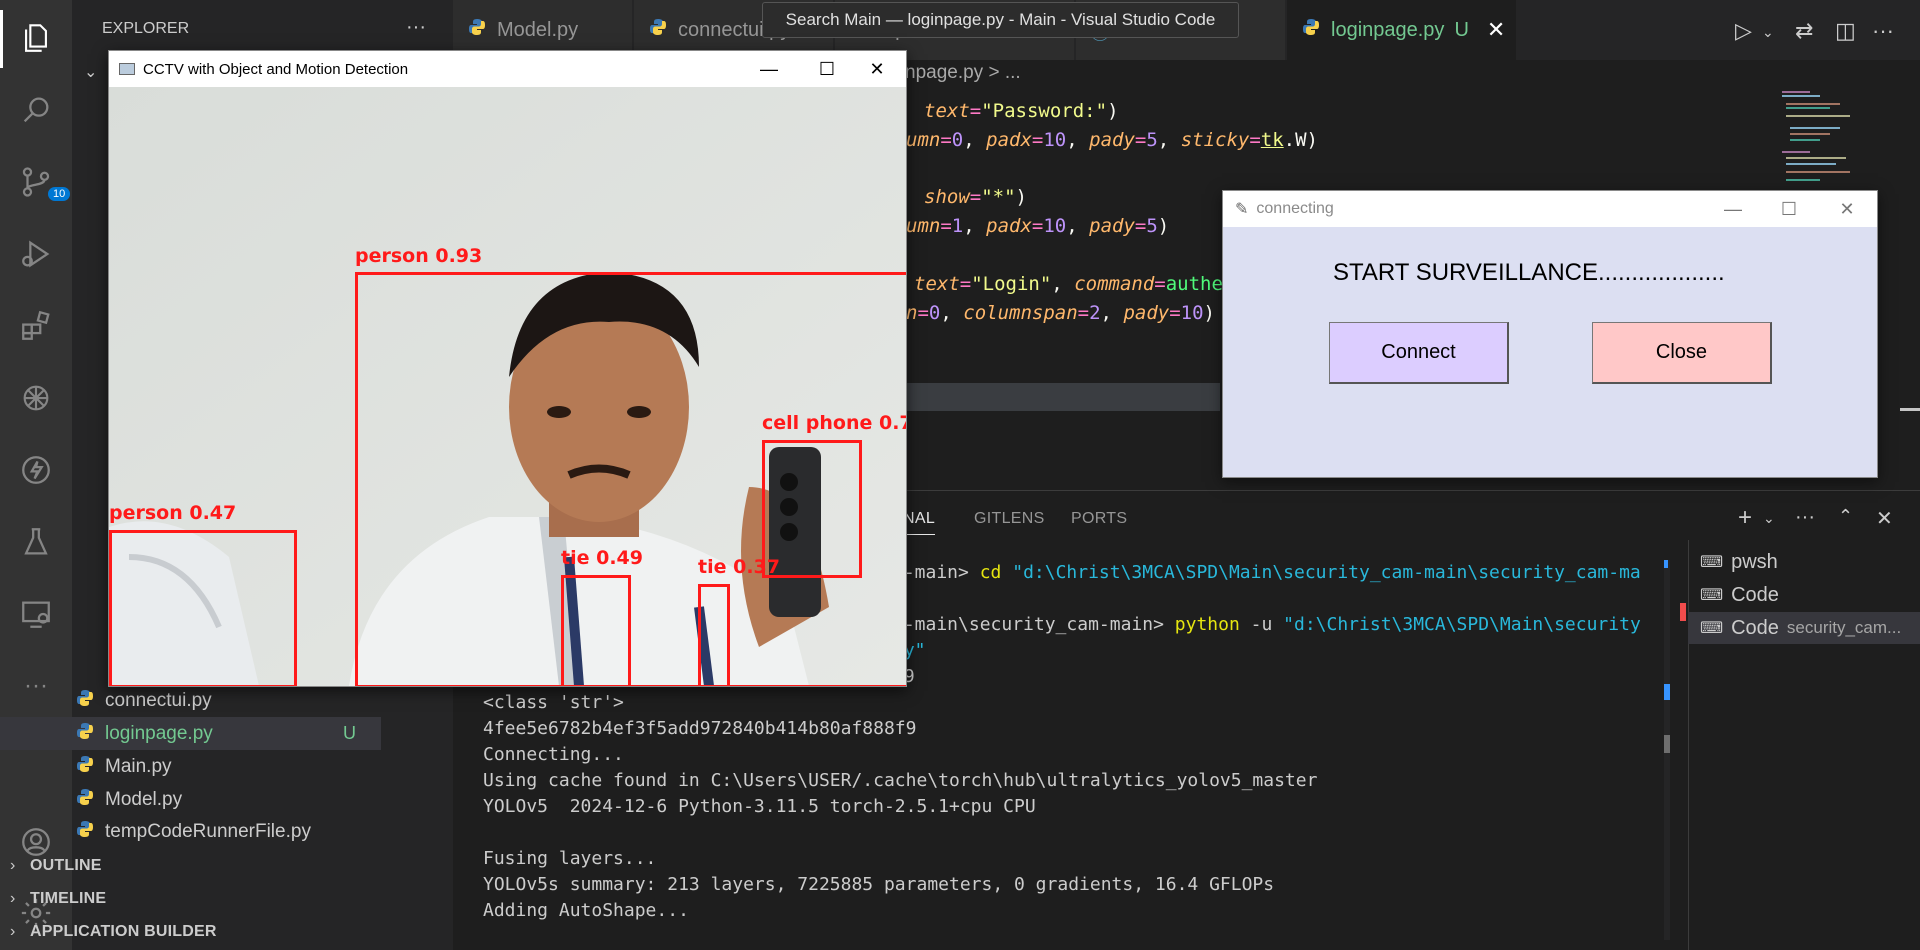 The width and height of the screenshot is (1920, 950). I want to click on app-icon, so click(127, 69).